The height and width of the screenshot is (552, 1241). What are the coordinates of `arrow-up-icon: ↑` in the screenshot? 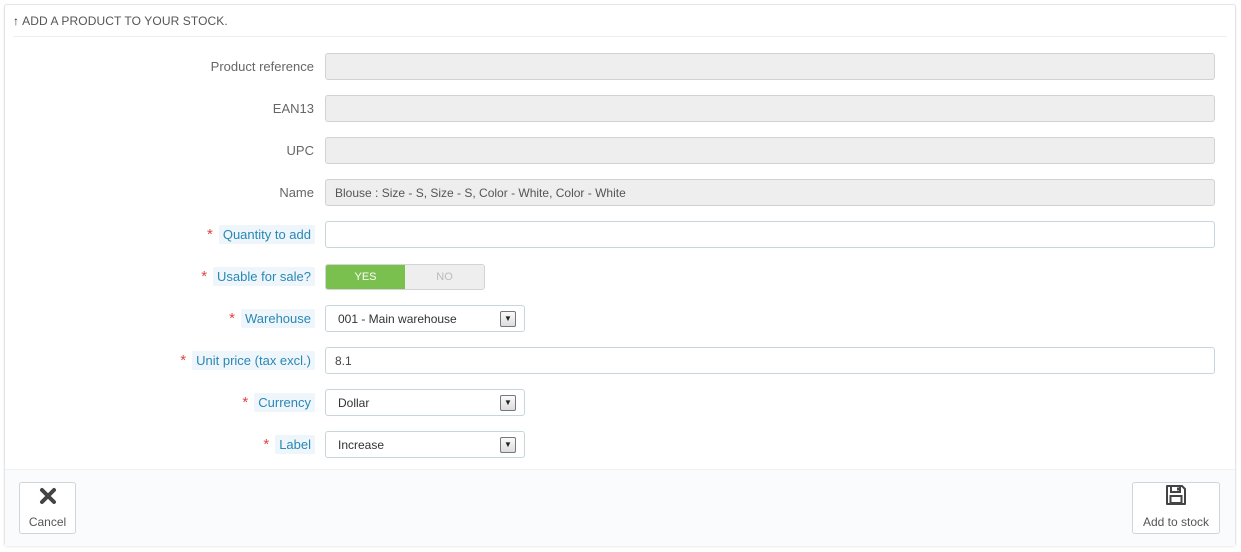 It's located at (16, 20).